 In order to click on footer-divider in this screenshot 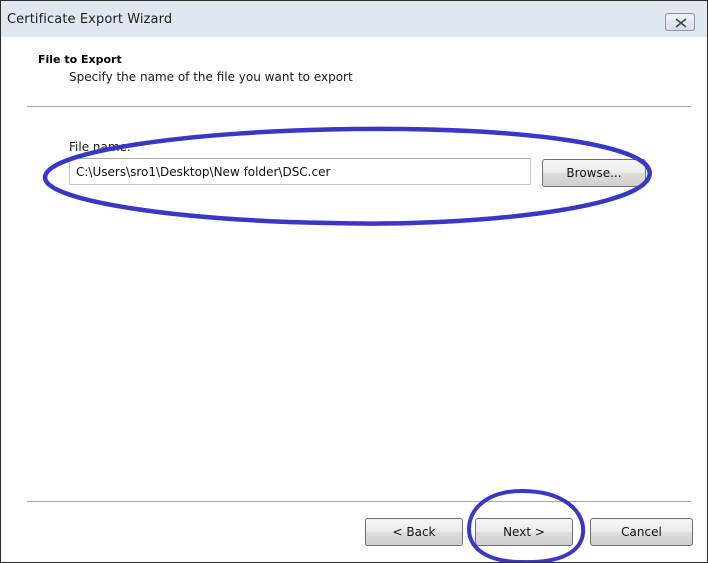, I will do `click(359, 501)`.